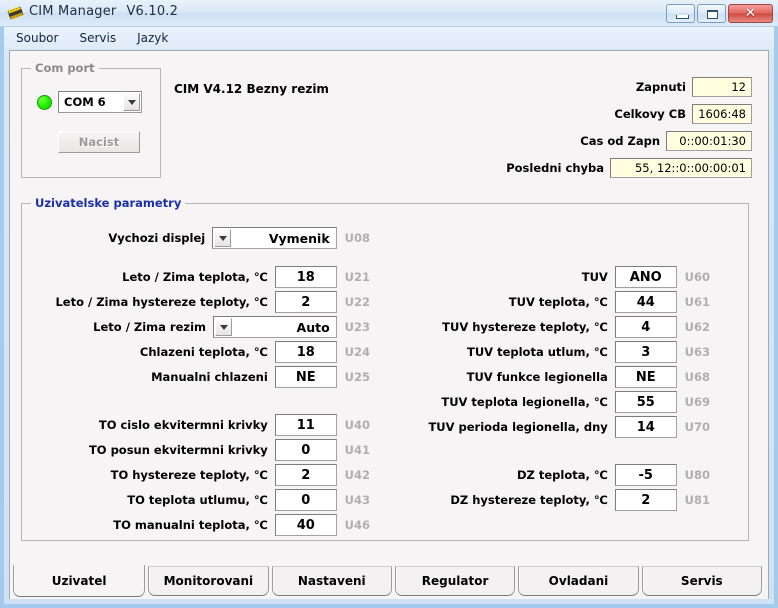 Image resolution: width=778 pixels, height=608 pixels. Describe the element at coordinates (578, 581) in the screenshot. I see `tab-ovladani: Ovladani` at that location.